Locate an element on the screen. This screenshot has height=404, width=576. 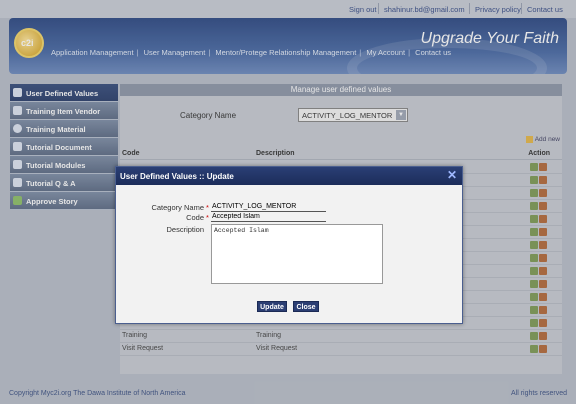
category-name-label: Category Name is located at coordinates (177, 207).